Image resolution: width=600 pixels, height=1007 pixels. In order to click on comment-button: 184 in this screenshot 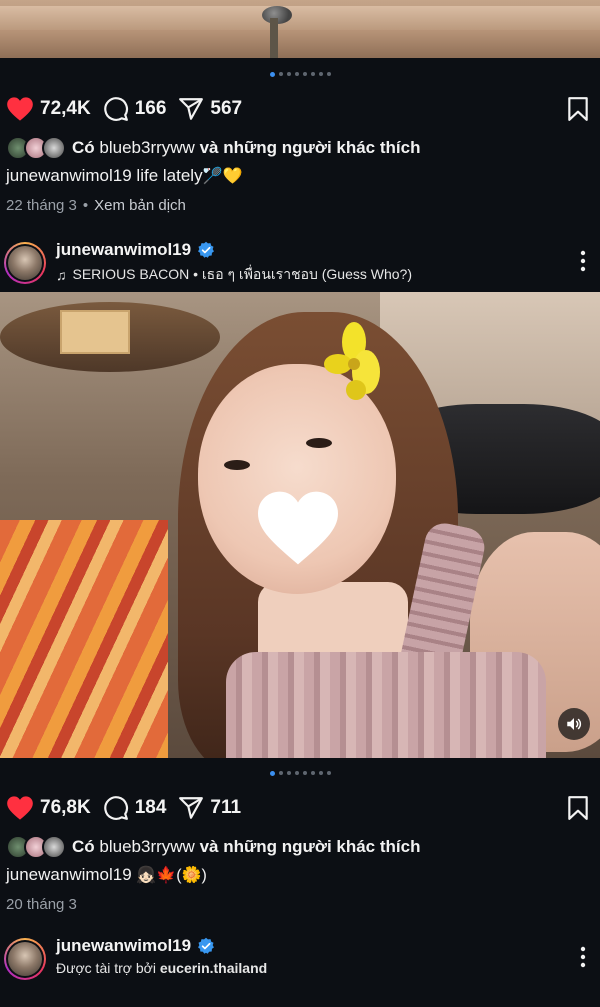, I will do `click(135, 808)`.